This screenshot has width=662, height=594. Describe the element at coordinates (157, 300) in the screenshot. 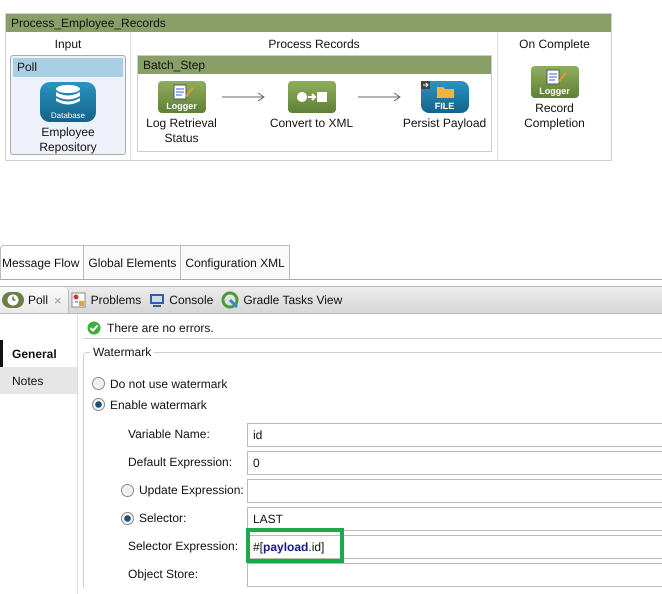

I see `console-icon` at that location.